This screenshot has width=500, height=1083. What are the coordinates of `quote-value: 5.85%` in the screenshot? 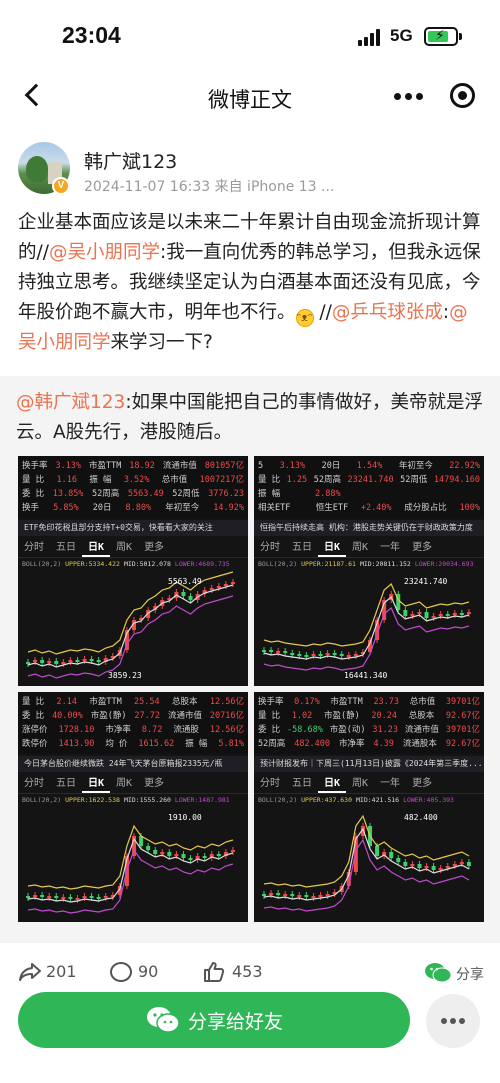 It's located at (66, 508).